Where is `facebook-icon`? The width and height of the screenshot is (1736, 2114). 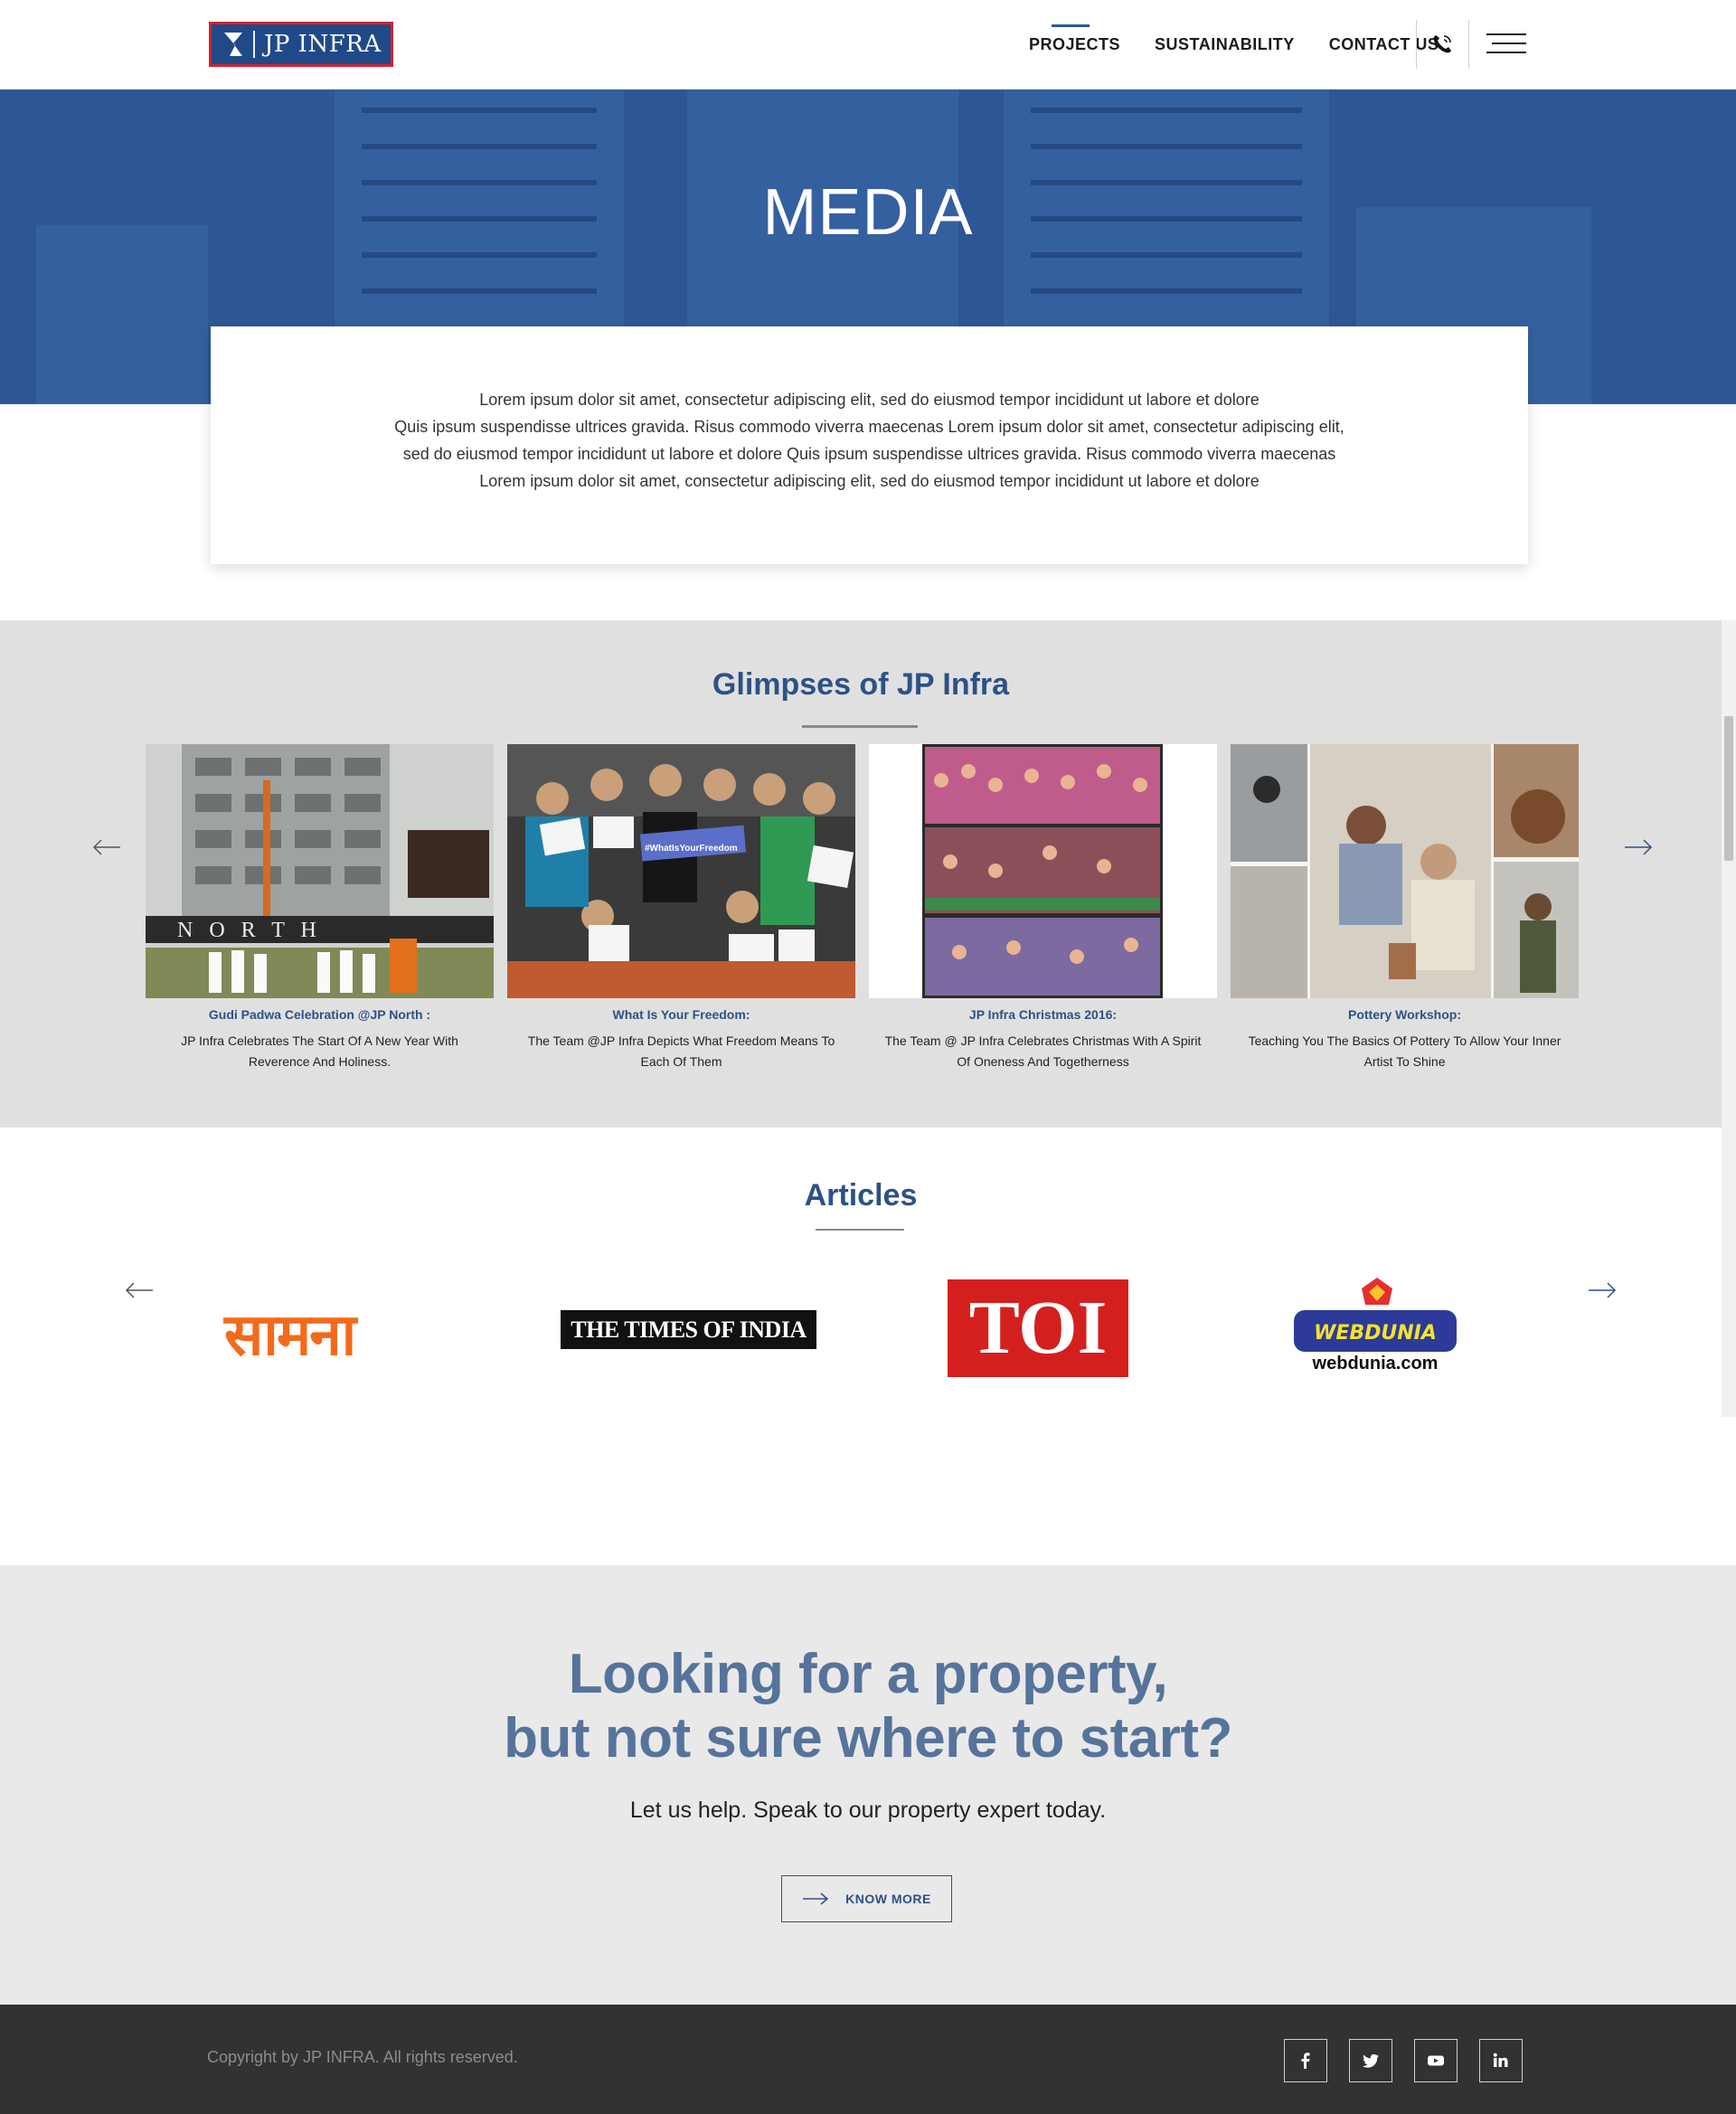
facebook-icon is located at coordinates (1306, 2061).